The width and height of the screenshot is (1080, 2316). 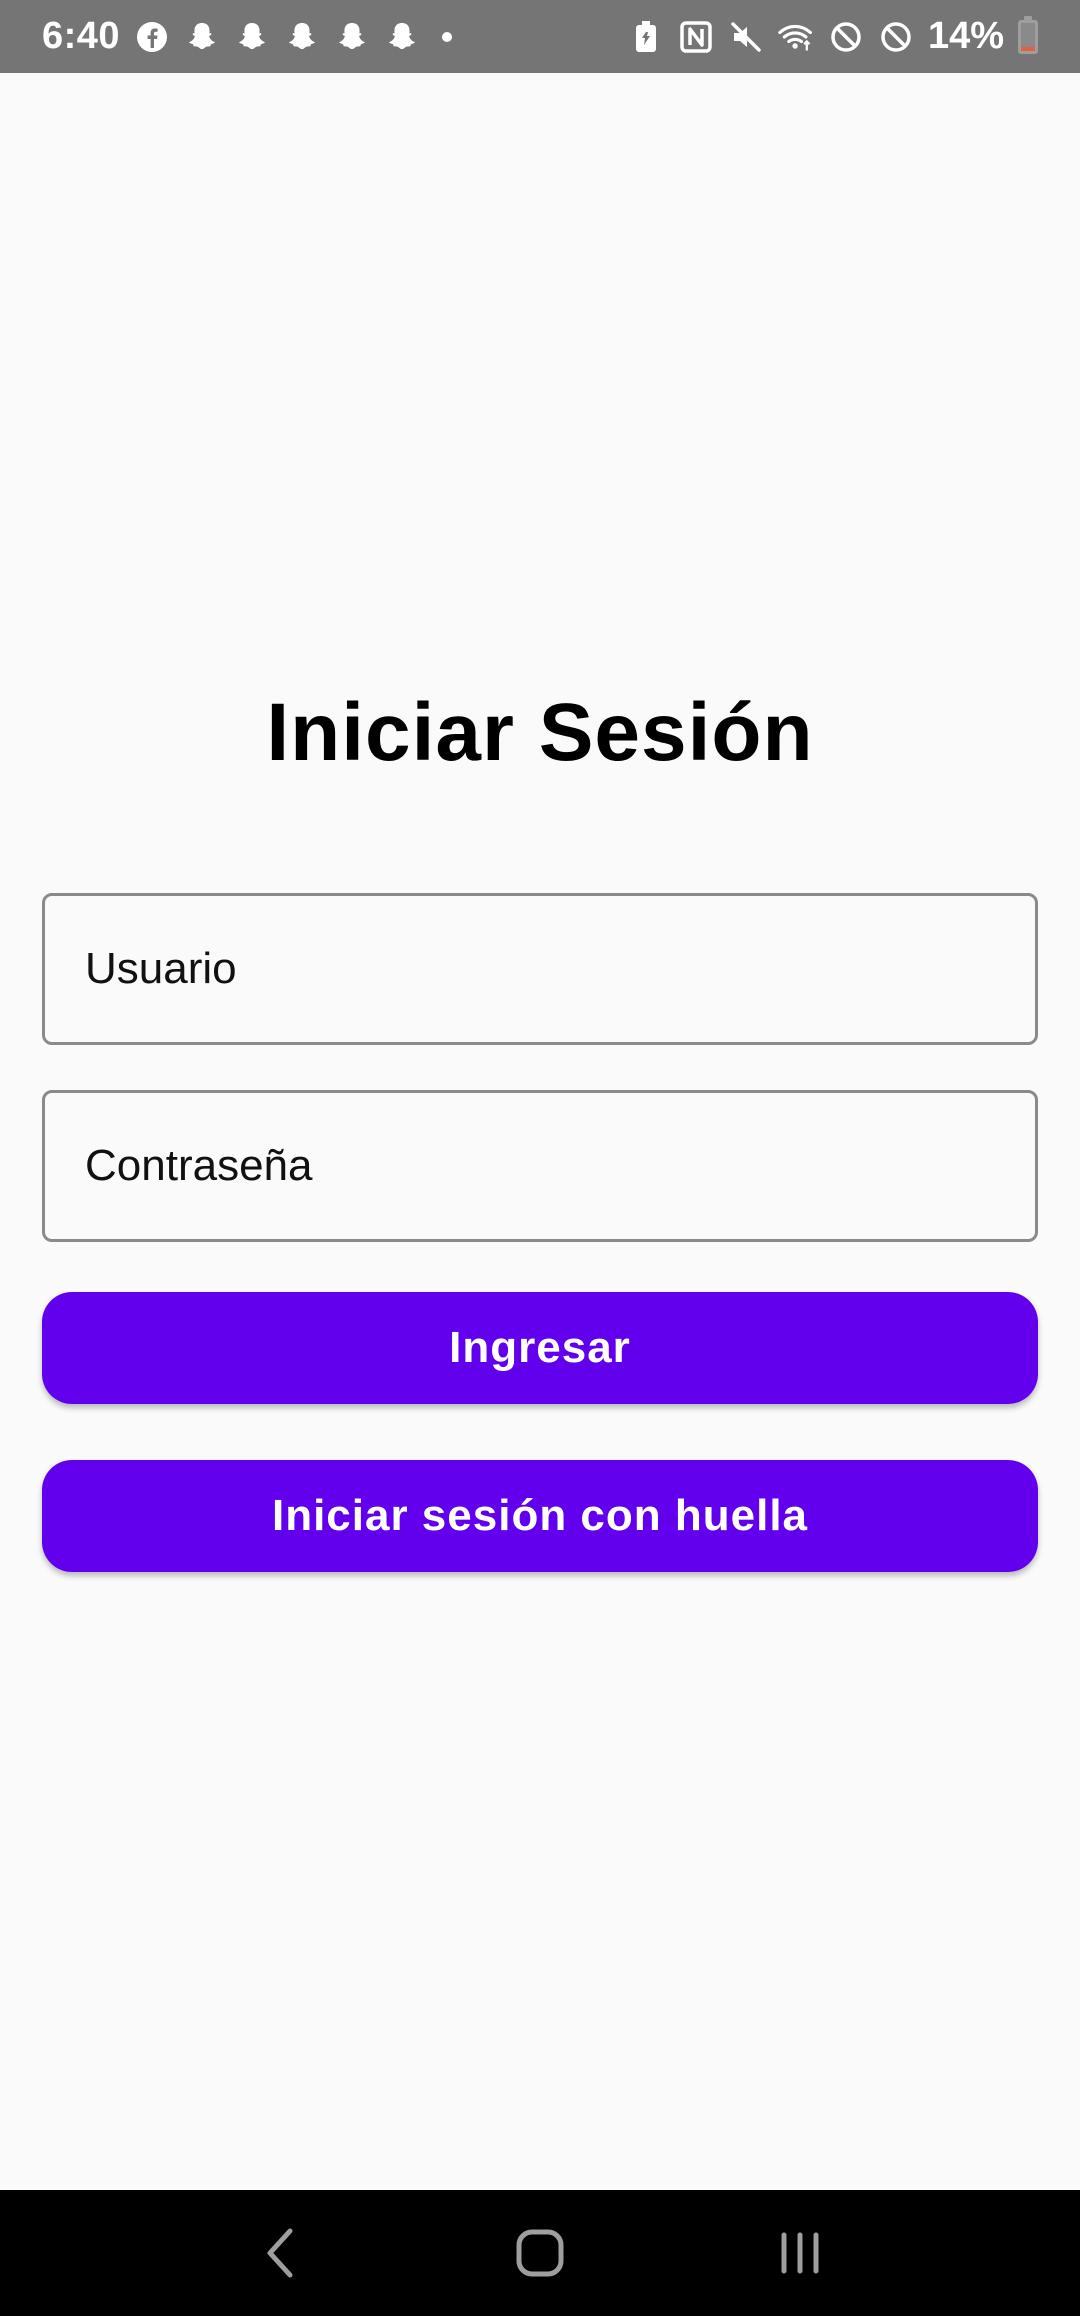 What do you see at coordinates (540, 1348) in the screenshot?
I see `login-button: Ingresar` at bounding box center [540, 1348].